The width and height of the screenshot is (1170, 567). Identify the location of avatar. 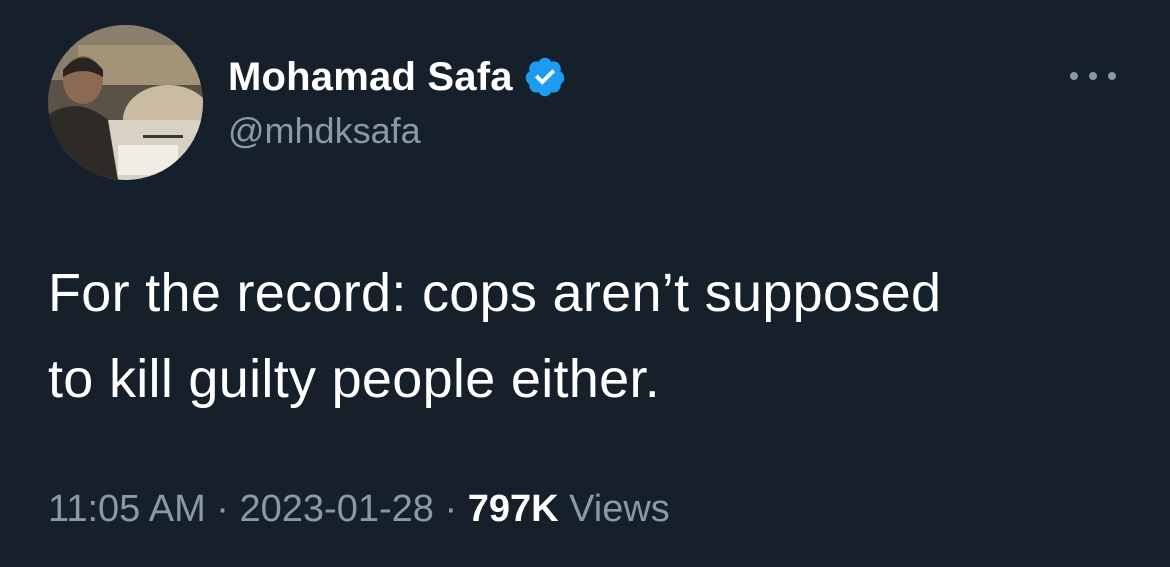
(125, 102).